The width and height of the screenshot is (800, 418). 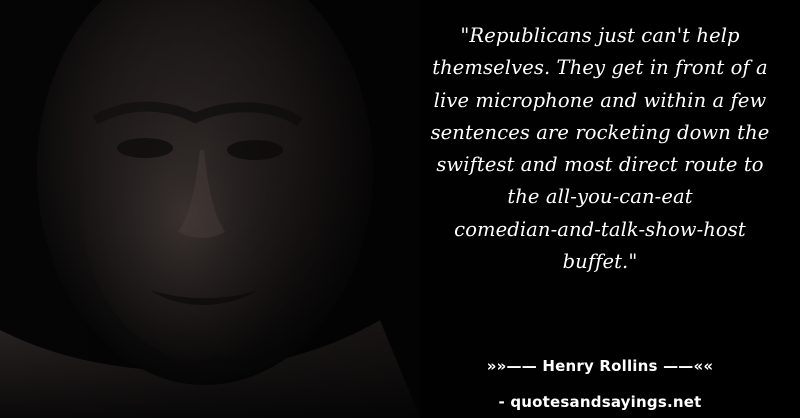 I want to click on quote-line: swiftest and most direct route to, so click(x=600, y=165).